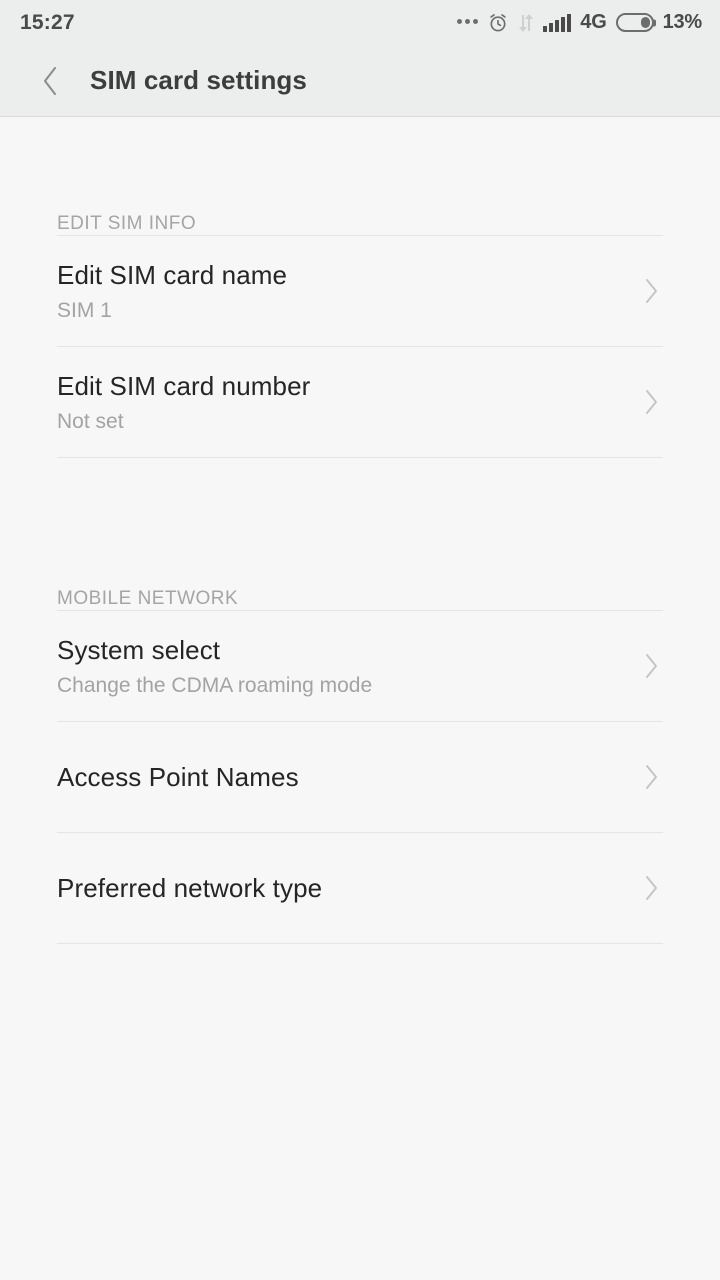  Describe the element at coordinates (84, 311) in the screenshot. I see `list-item-subtitle: SIM 1` at that location.